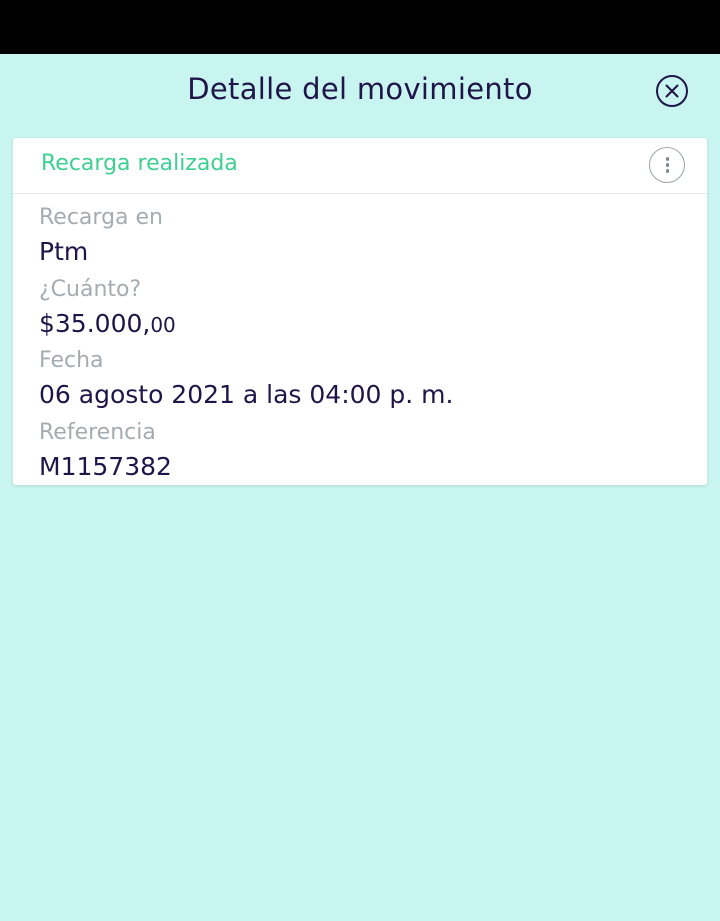 This screenshot has width=720, height=921. Describe the element at coordinates (246, 394) in the screenshot. I see `date-value: 06 agosto 2021 a las 04:00 p. m.` at that location.